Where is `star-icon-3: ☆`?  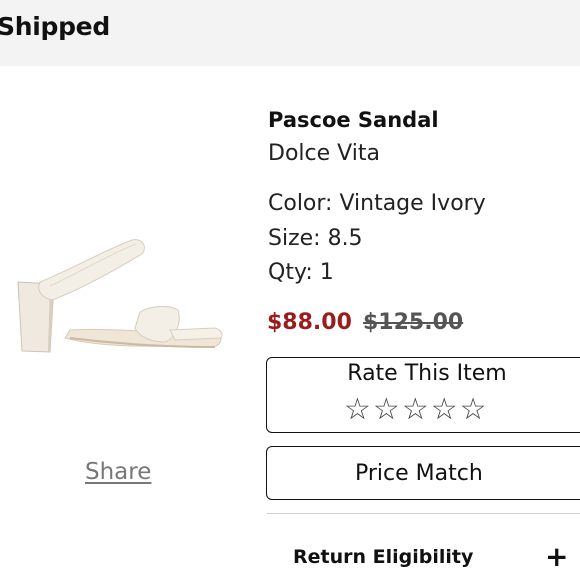
star-icon-3: ☆ is located at coordinates (415, 410).